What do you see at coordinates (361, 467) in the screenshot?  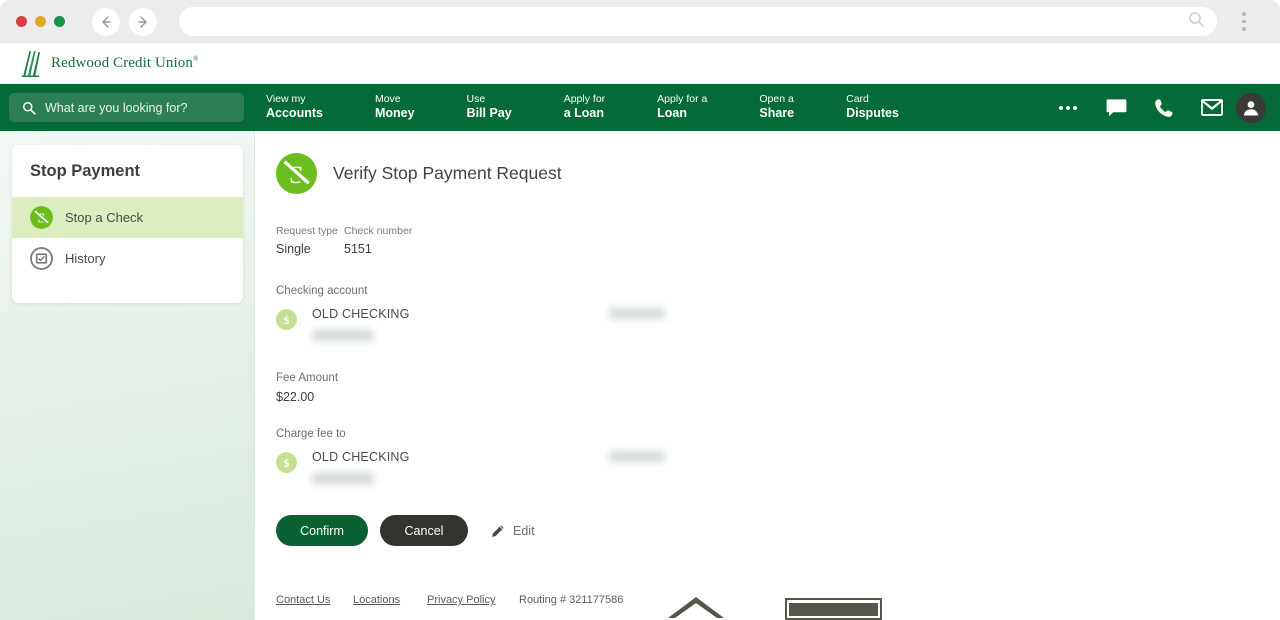 I see `charge-fee-account-text: OLD CHECKING` at bounding box center [361, 467].